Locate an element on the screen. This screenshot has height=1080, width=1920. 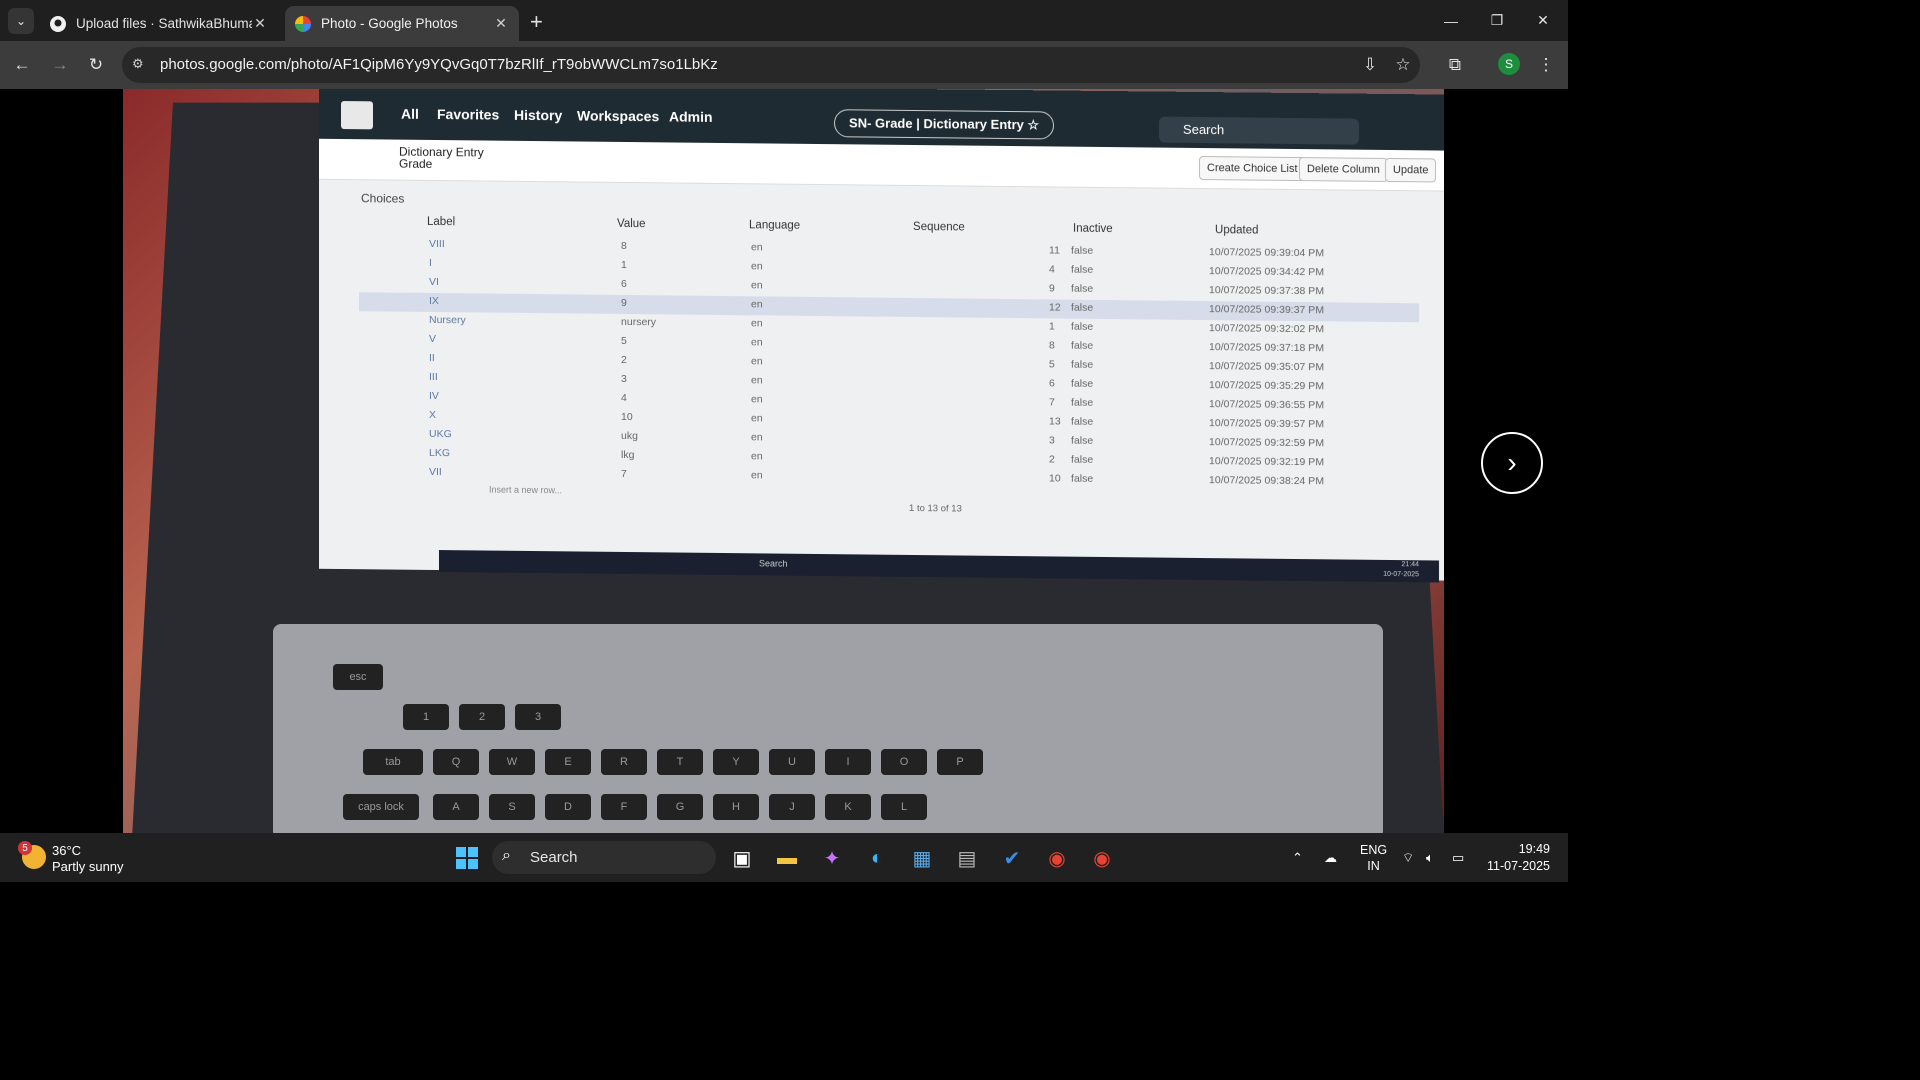
tab-title: Upload files · SathwikaBhuma/· is located at coordinates (164, 23).